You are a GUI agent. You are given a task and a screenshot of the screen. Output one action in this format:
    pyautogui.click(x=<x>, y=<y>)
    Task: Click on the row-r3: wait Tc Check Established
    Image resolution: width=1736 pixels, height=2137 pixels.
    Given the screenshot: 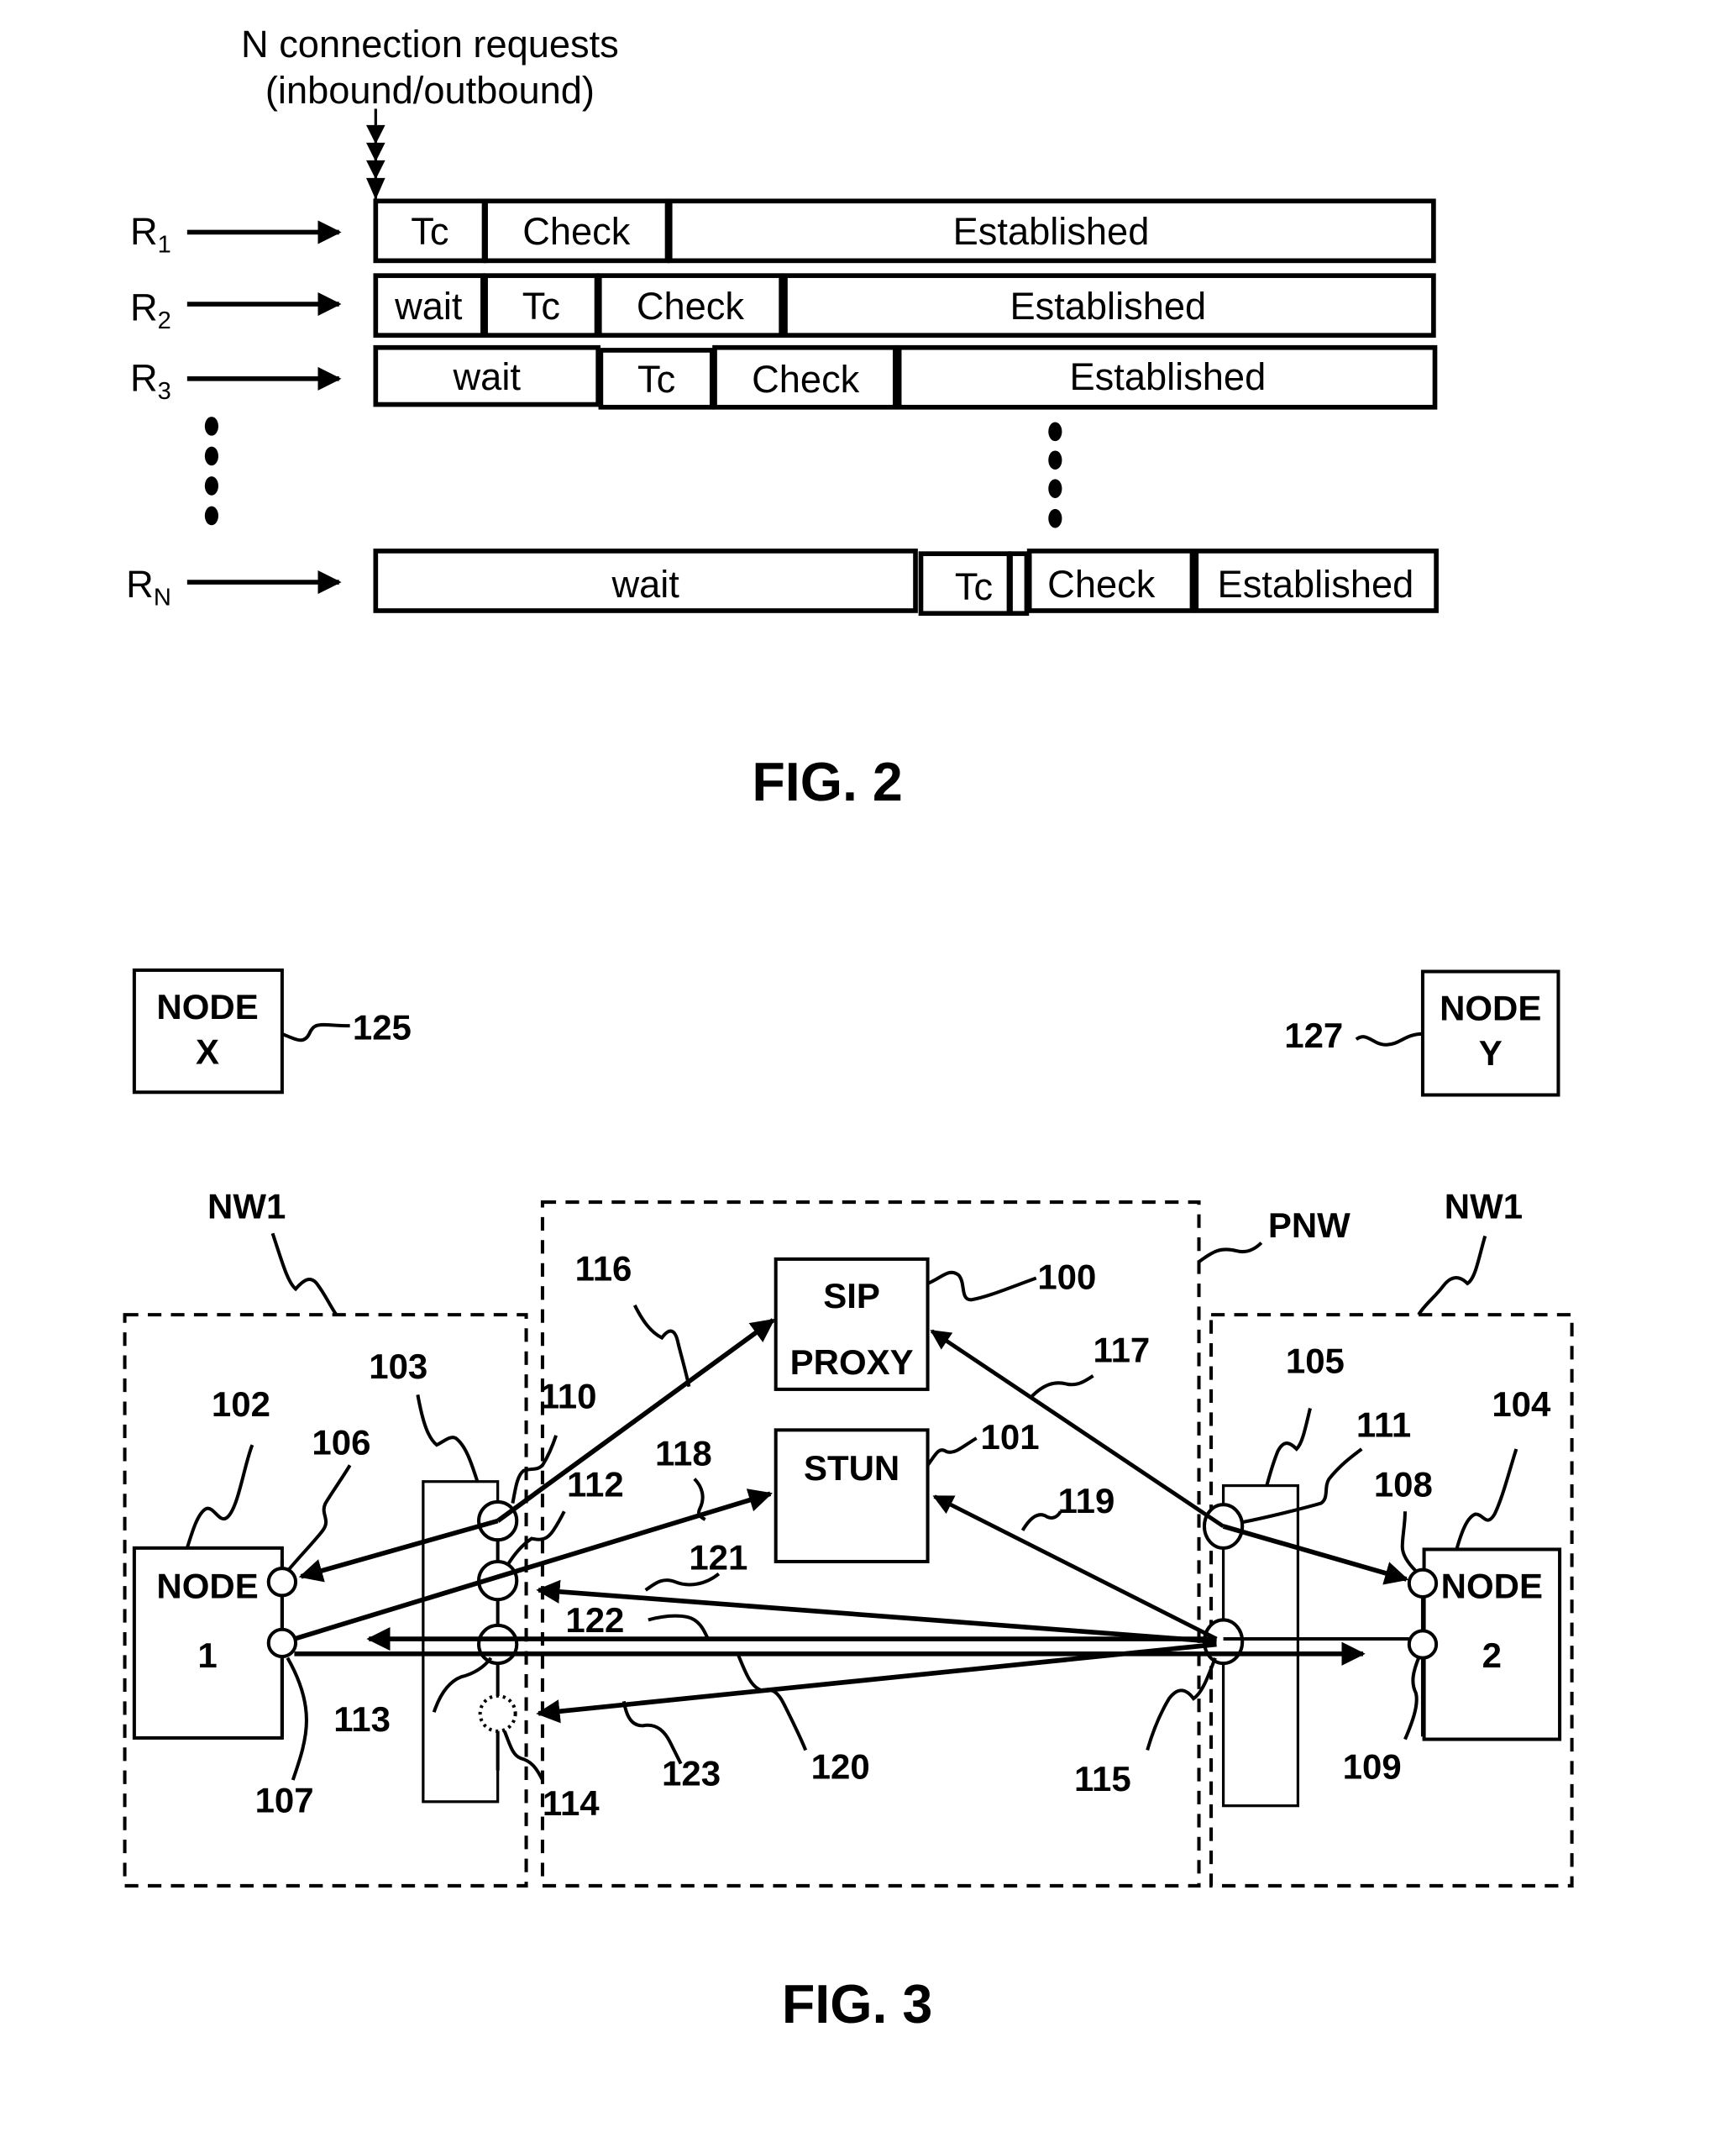 What is the action you would take?
    pyautogui.click(x=905, y=377)
    